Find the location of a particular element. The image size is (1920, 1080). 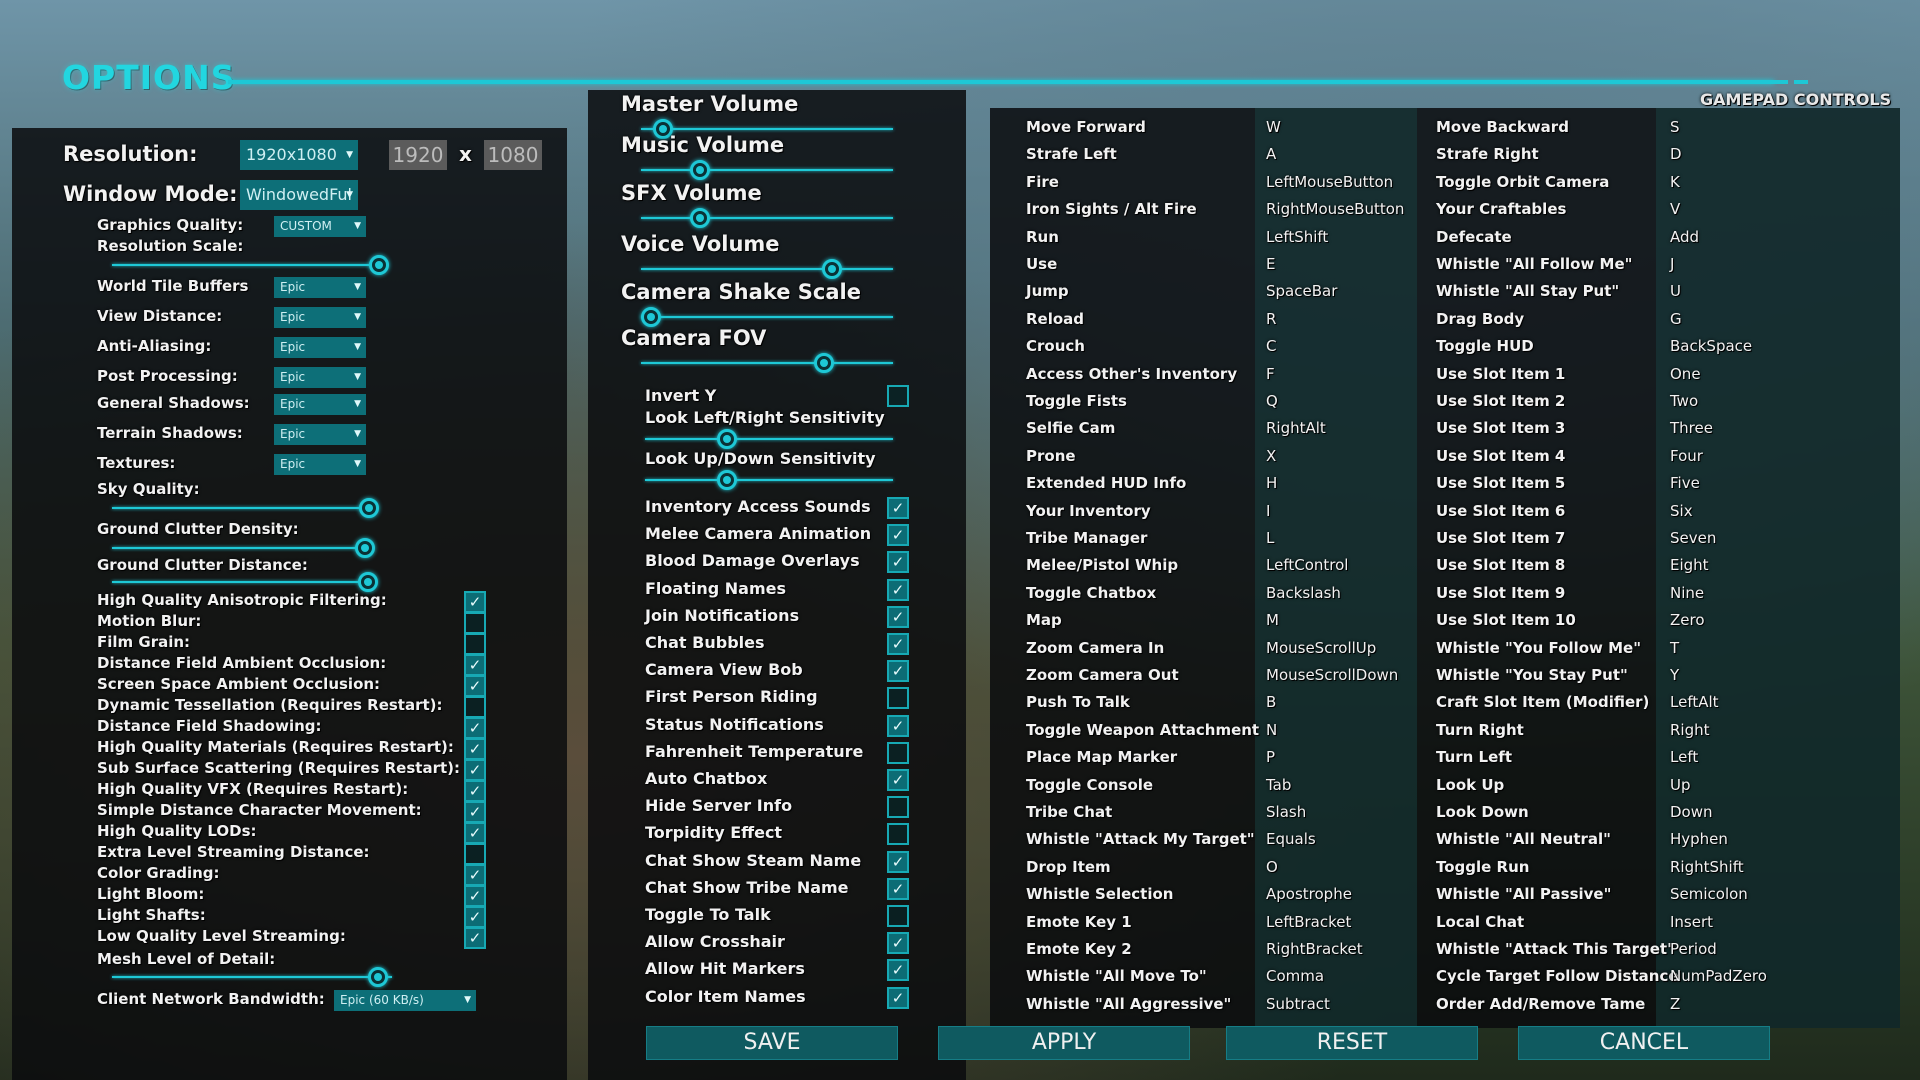

keybind-key: Nine is located at coordinates (1687, 593).